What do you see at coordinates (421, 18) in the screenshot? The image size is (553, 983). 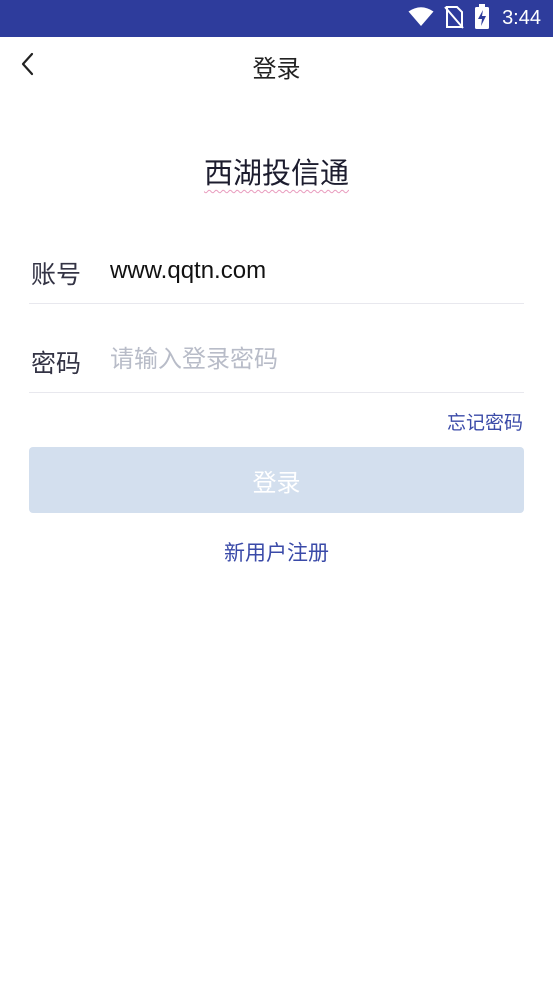 I see `wifi-icon` at bounding box center [421, 18].